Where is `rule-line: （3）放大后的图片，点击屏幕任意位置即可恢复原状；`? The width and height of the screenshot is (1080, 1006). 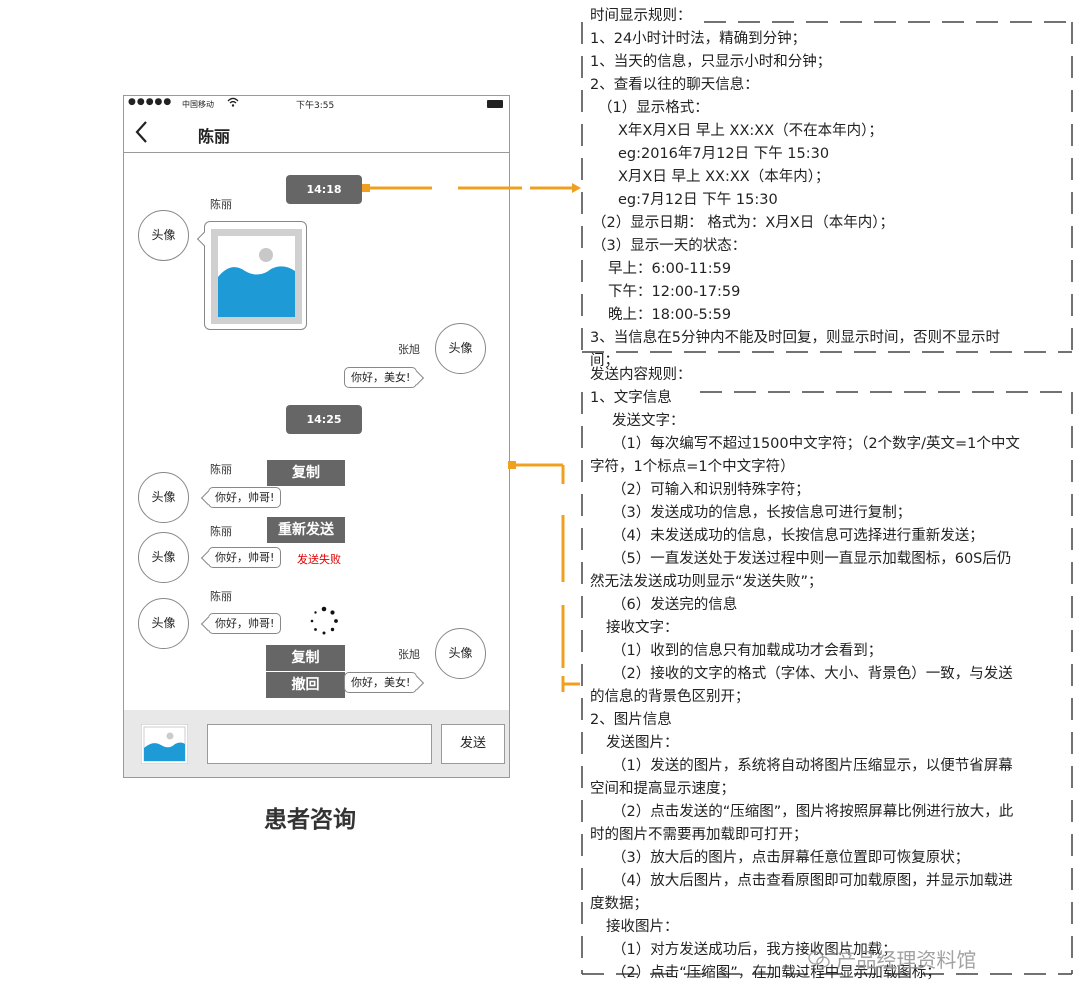
rule-line: （3）放大后的图片，点击屏幕任意位置即可恢复原状； is located at coordinates (791, 858).